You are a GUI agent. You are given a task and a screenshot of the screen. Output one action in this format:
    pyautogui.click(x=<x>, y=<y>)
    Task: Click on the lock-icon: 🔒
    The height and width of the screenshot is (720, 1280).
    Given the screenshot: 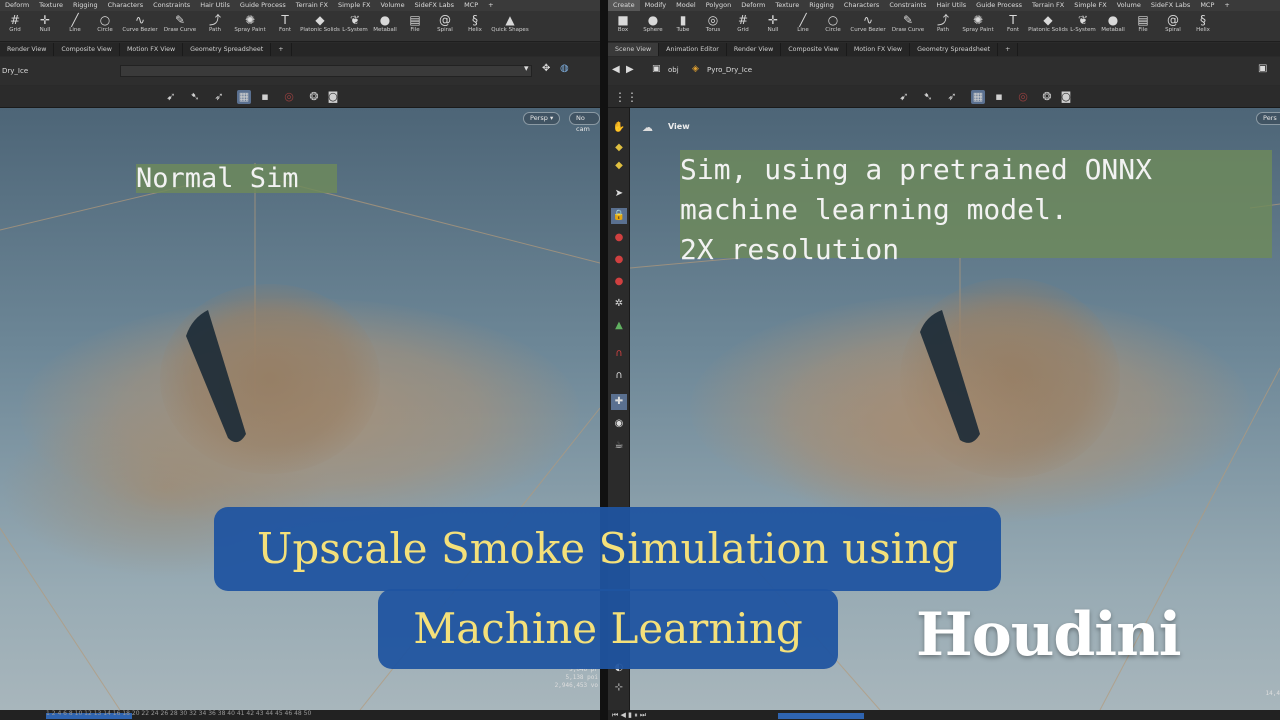 What is the action you would take?
    pyautogui.click(x=619, y=216)
    